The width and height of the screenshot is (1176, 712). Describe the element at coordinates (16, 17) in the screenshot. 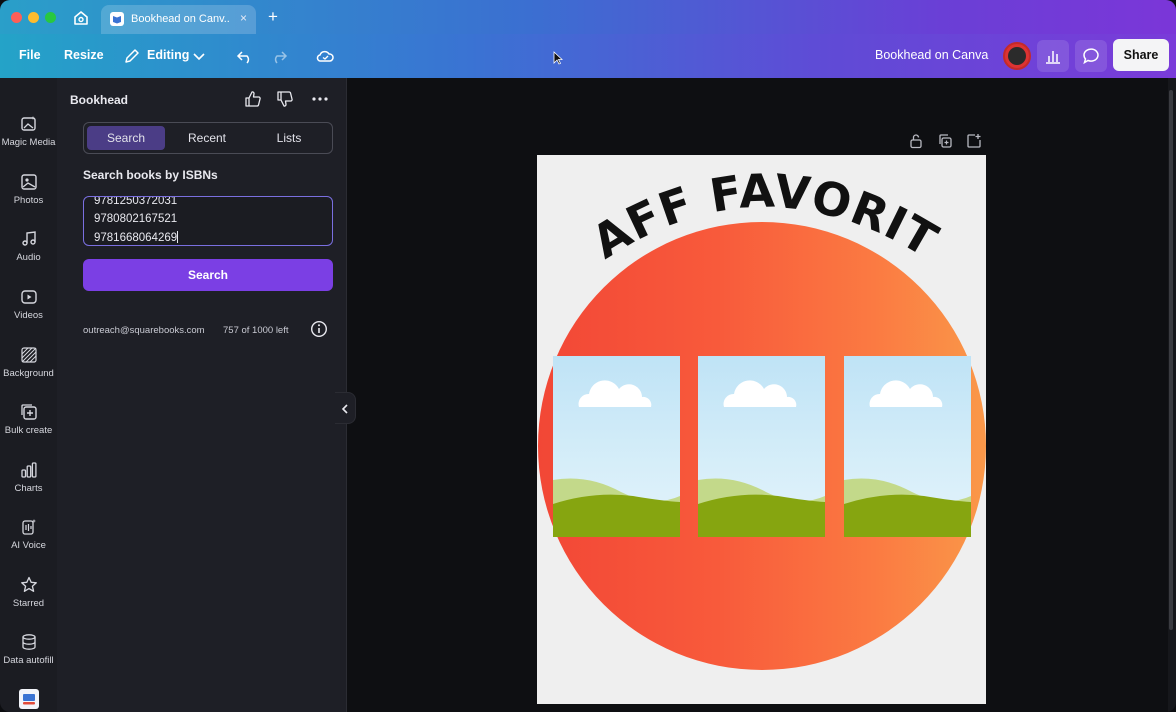

I see `close-window-button` at that location.